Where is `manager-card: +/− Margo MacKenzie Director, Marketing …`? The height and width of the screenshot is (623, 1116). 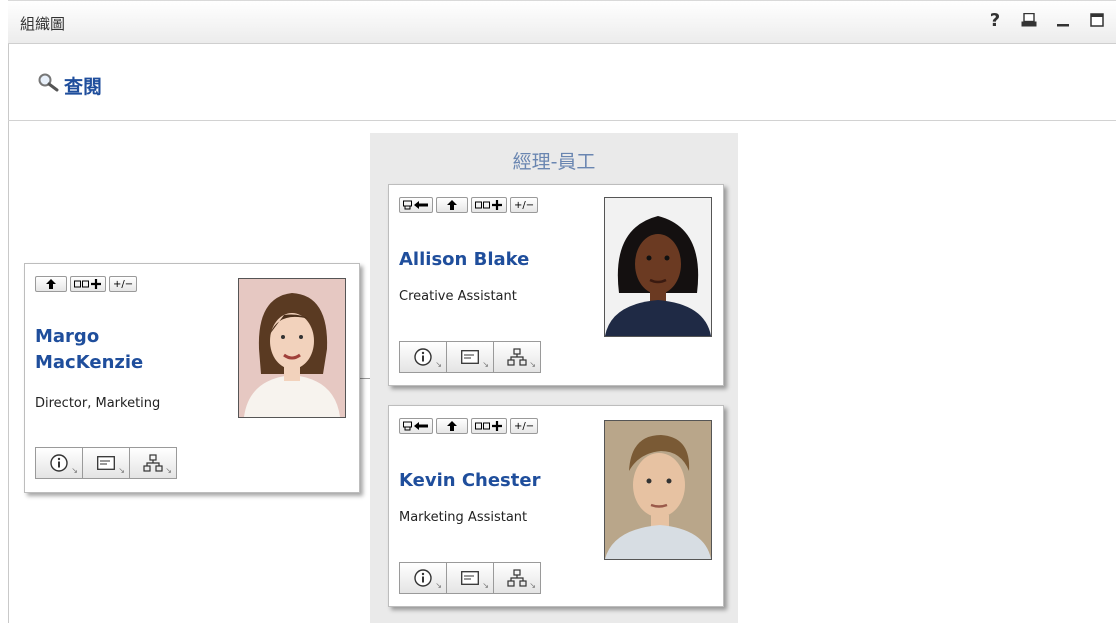
manager-card: +/− Margo MacKenzie Director, Marketing … is located at coordinates (192, 378).